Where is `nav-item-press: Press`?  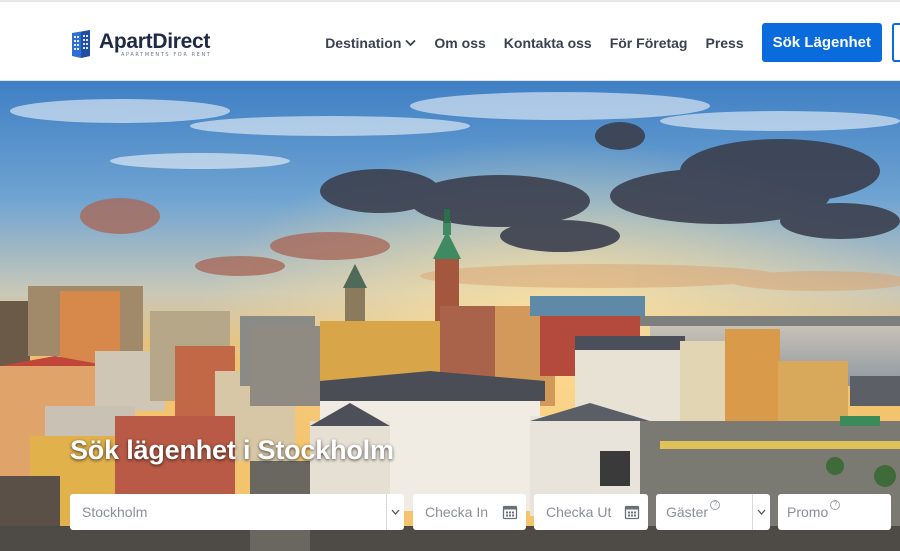 nav-item-press: Press is located at coordinates (724, 43).